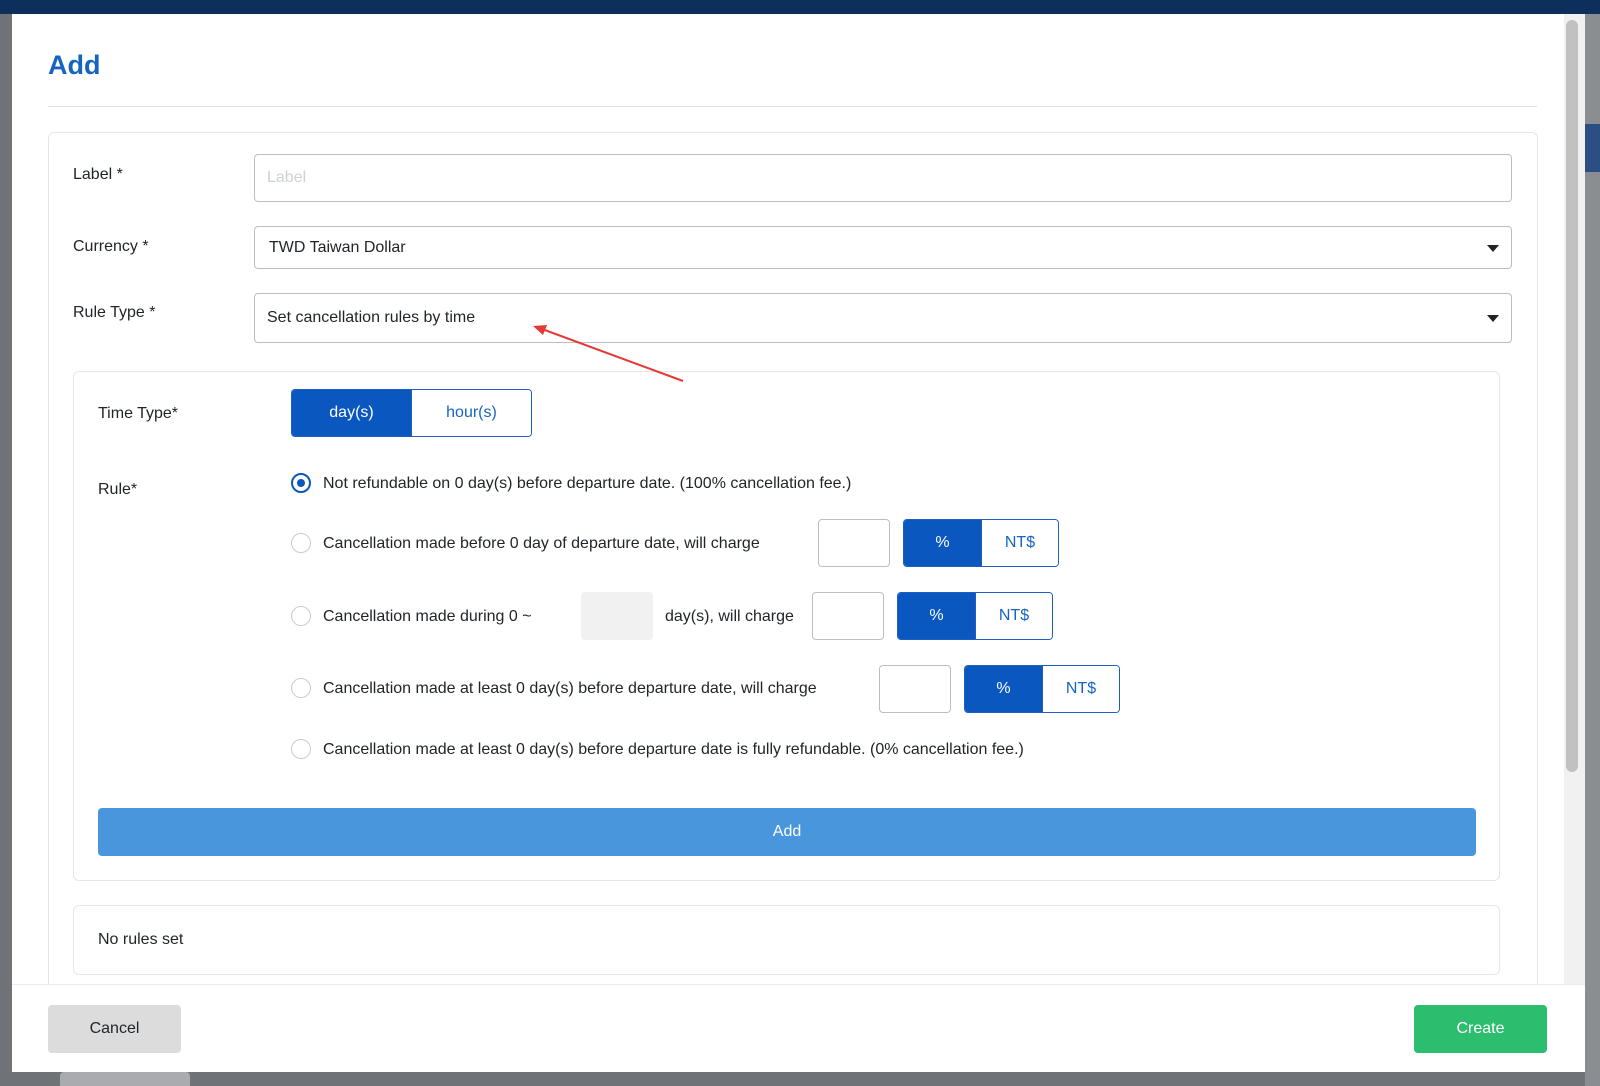  What do you see at coordinates (337, 247) in the screenshot?
I see `currency-select-value: TWD Taiwan Dollar` at bounding box center [337, 247].